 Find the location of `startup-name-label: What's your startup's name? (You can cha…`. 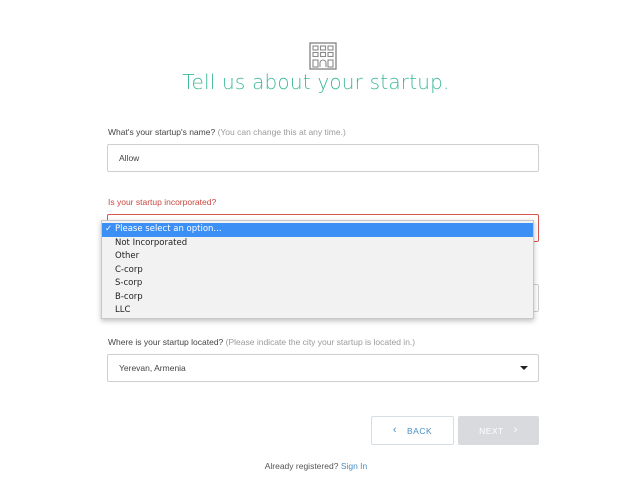

startup-name-label: What's your startup's name? (You can cha… is located at coordinates (227, 132).